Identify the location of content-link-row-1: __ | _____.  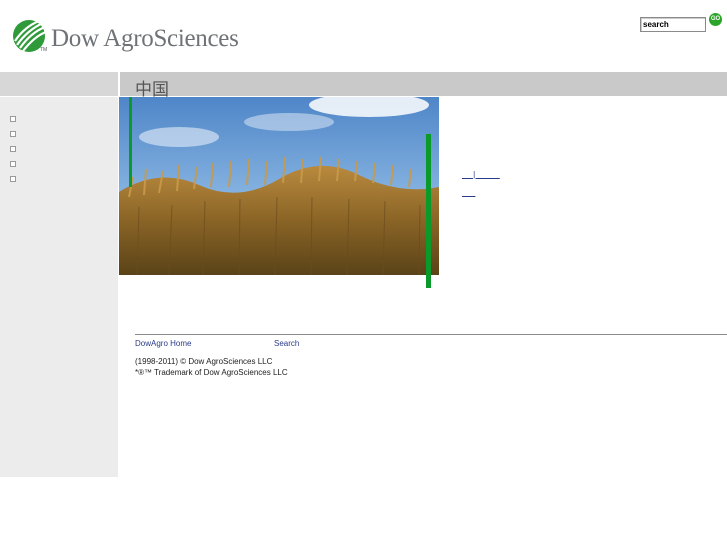
(481, 174).